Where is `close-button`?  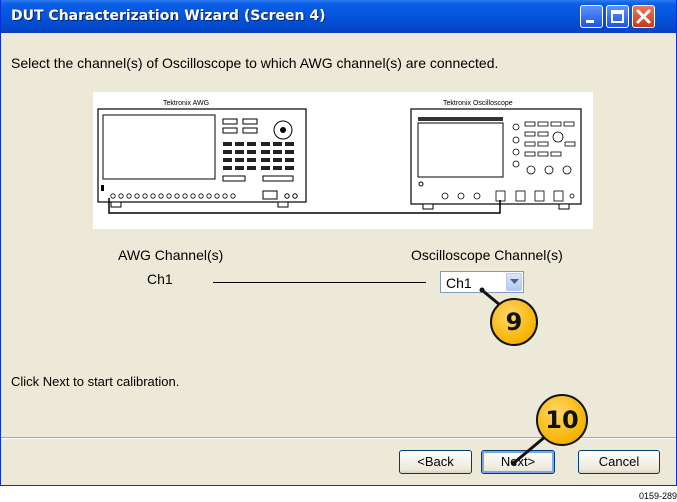
close-button is located at coordinates (643, 16).